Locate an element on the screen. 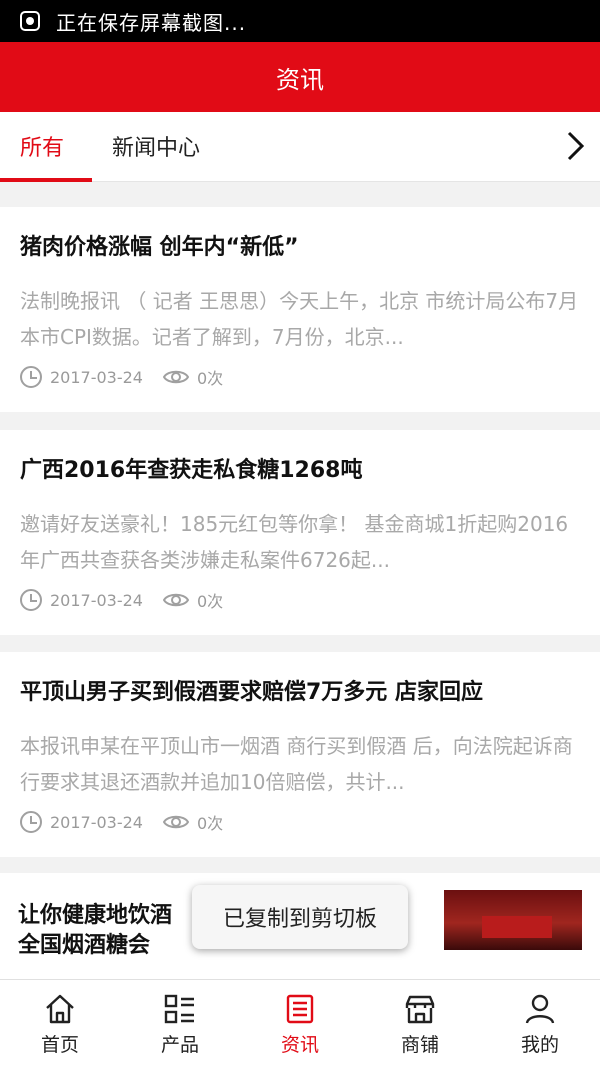  nav-news-label: 资讯 is located at coordinates (299, 1044).